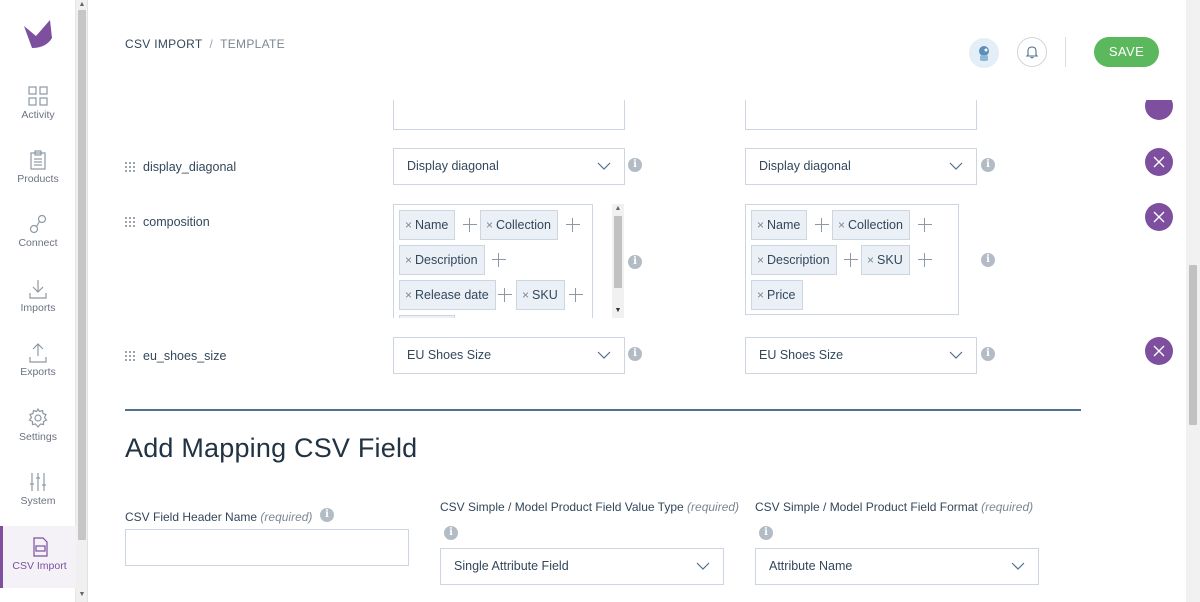 Image resolution: width=1200 pixels, height=602 pixels. I want to click on previous-row-remove-button, so click(1159, 110).